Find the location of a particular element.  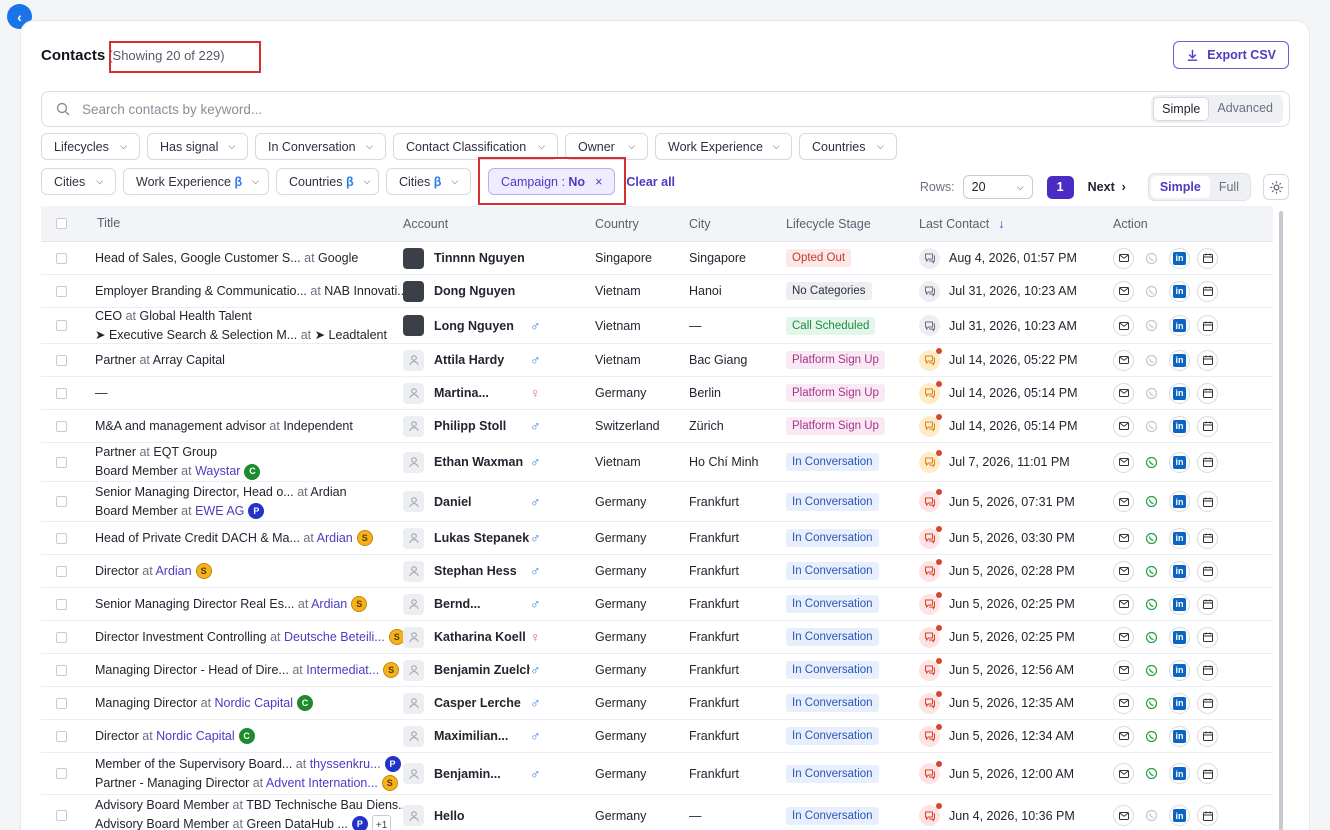

company-name: EWE AG is located at coordinates (219, 511).